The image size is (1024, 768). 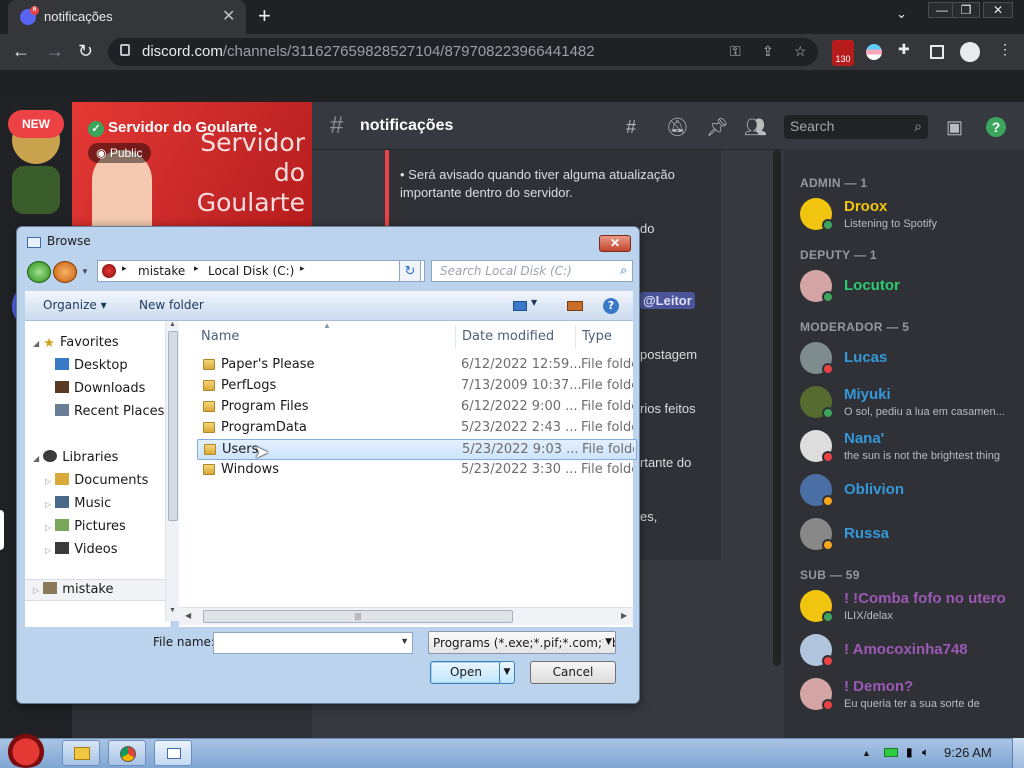 What do you see at coordinates (161, 271) in the screenshot?
I see `breadcrumb-item: mistake` at bounding box center [161, 271].